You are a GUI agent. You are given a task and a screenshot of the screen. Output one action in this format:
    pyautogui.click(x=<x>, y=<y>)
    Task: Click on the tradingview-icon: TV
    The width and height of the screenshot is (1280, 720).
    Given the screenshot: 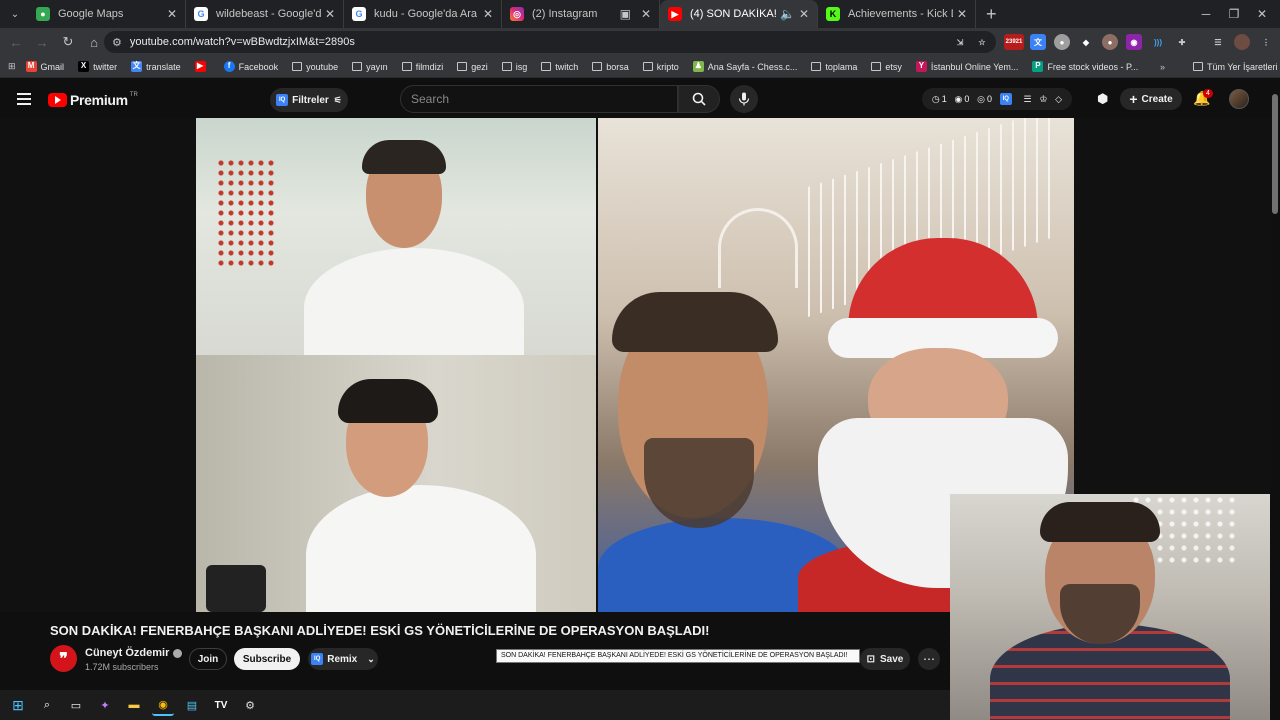 What is the action you would take?
    pyautogui.click(x=221, y=705)
    